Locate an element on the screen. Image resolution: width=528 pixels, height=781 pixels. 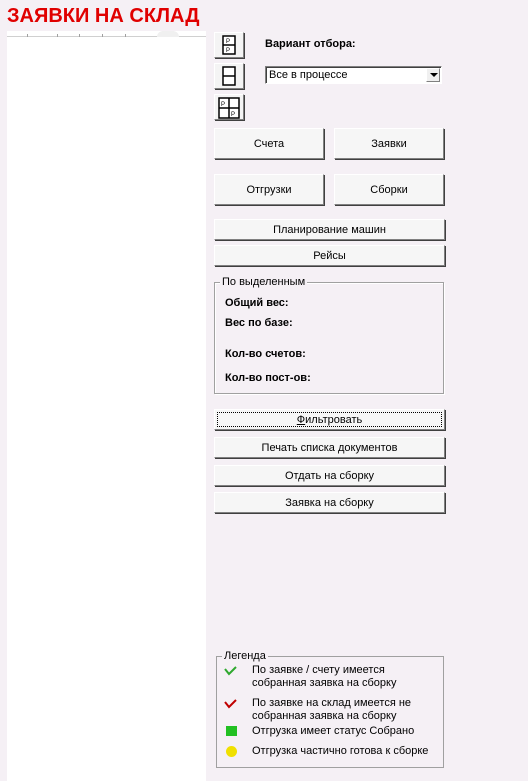
single-pane-button is located at coordinates (229, 76).